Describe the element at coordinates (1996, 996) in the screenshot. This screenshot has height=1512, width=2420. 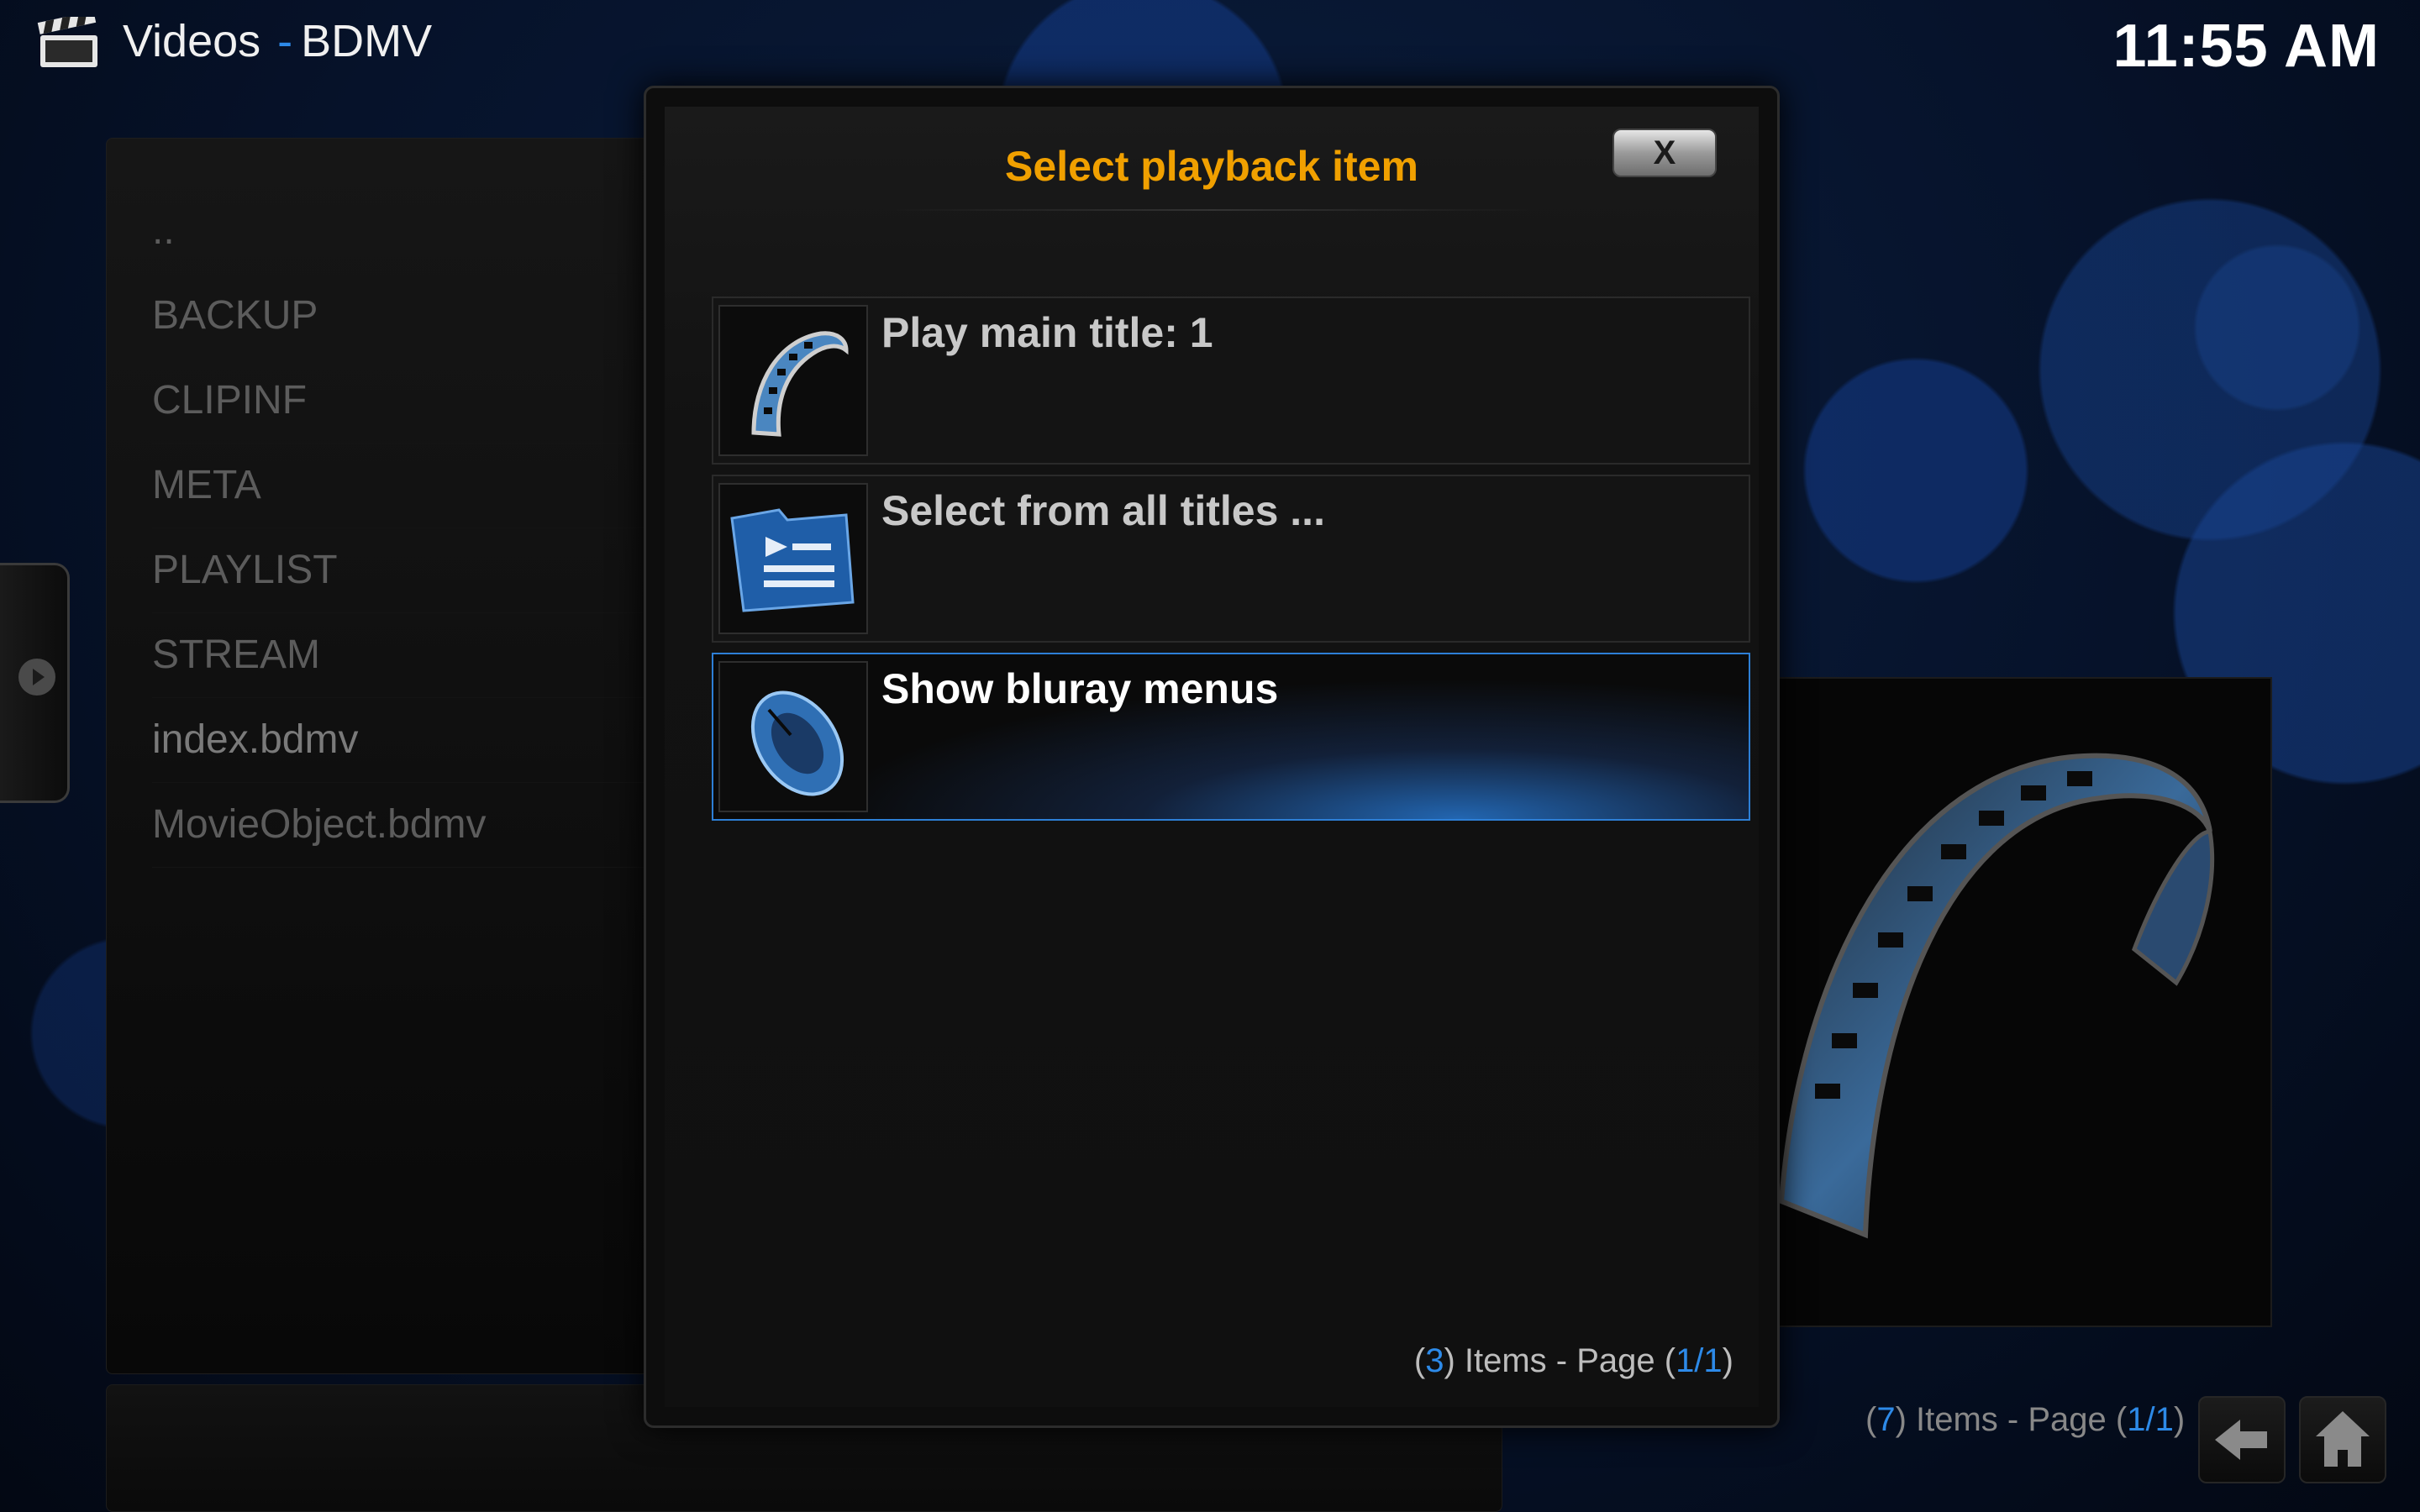
I see `film-reel-artwork` at that location.